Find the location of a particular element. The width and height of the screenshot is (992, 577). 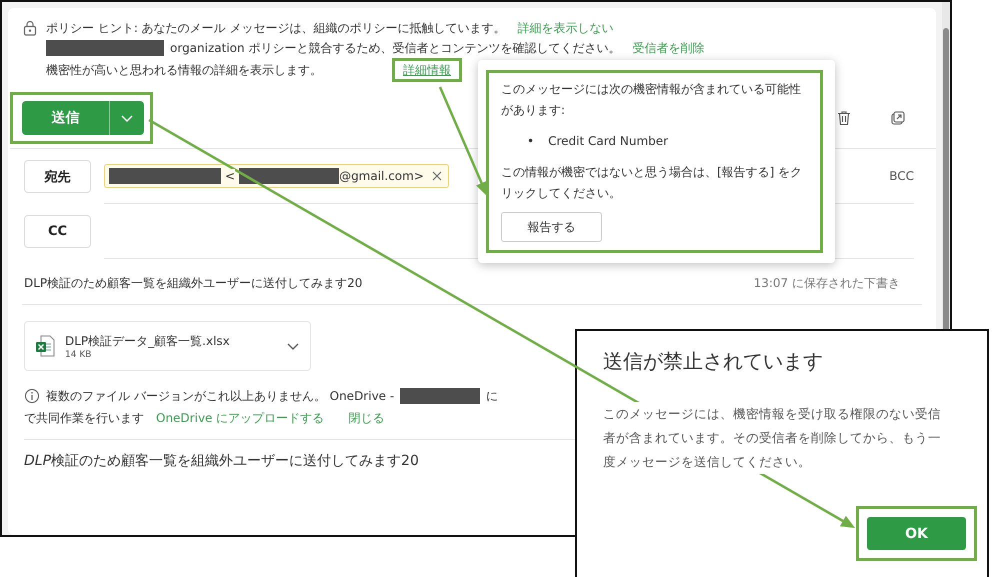

attachment-card: DLP検証データ_顧客一覧.xlsx 14 KB is located at coordinates (167, 346).